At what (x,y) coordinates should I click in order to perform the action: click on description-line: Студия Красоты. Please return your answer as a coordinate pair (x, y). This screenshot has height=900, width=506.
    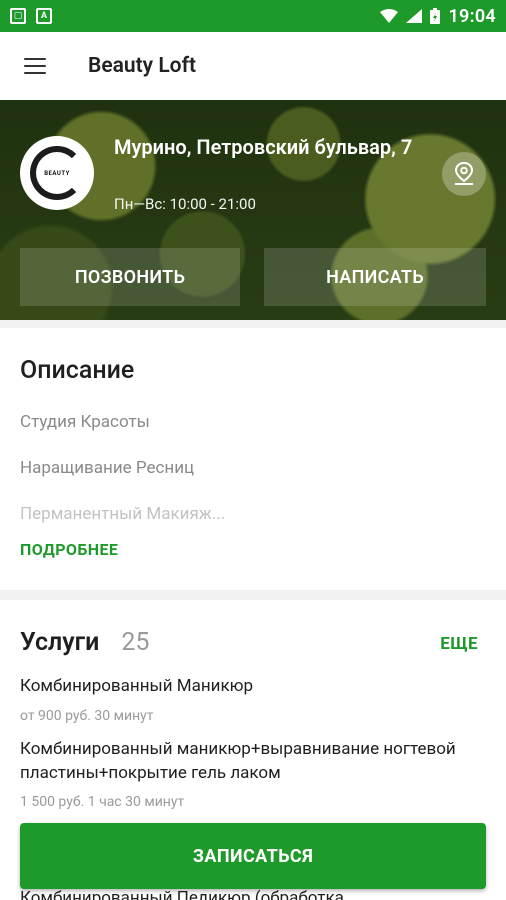
    Looking at the image, I should click on (85, 422).